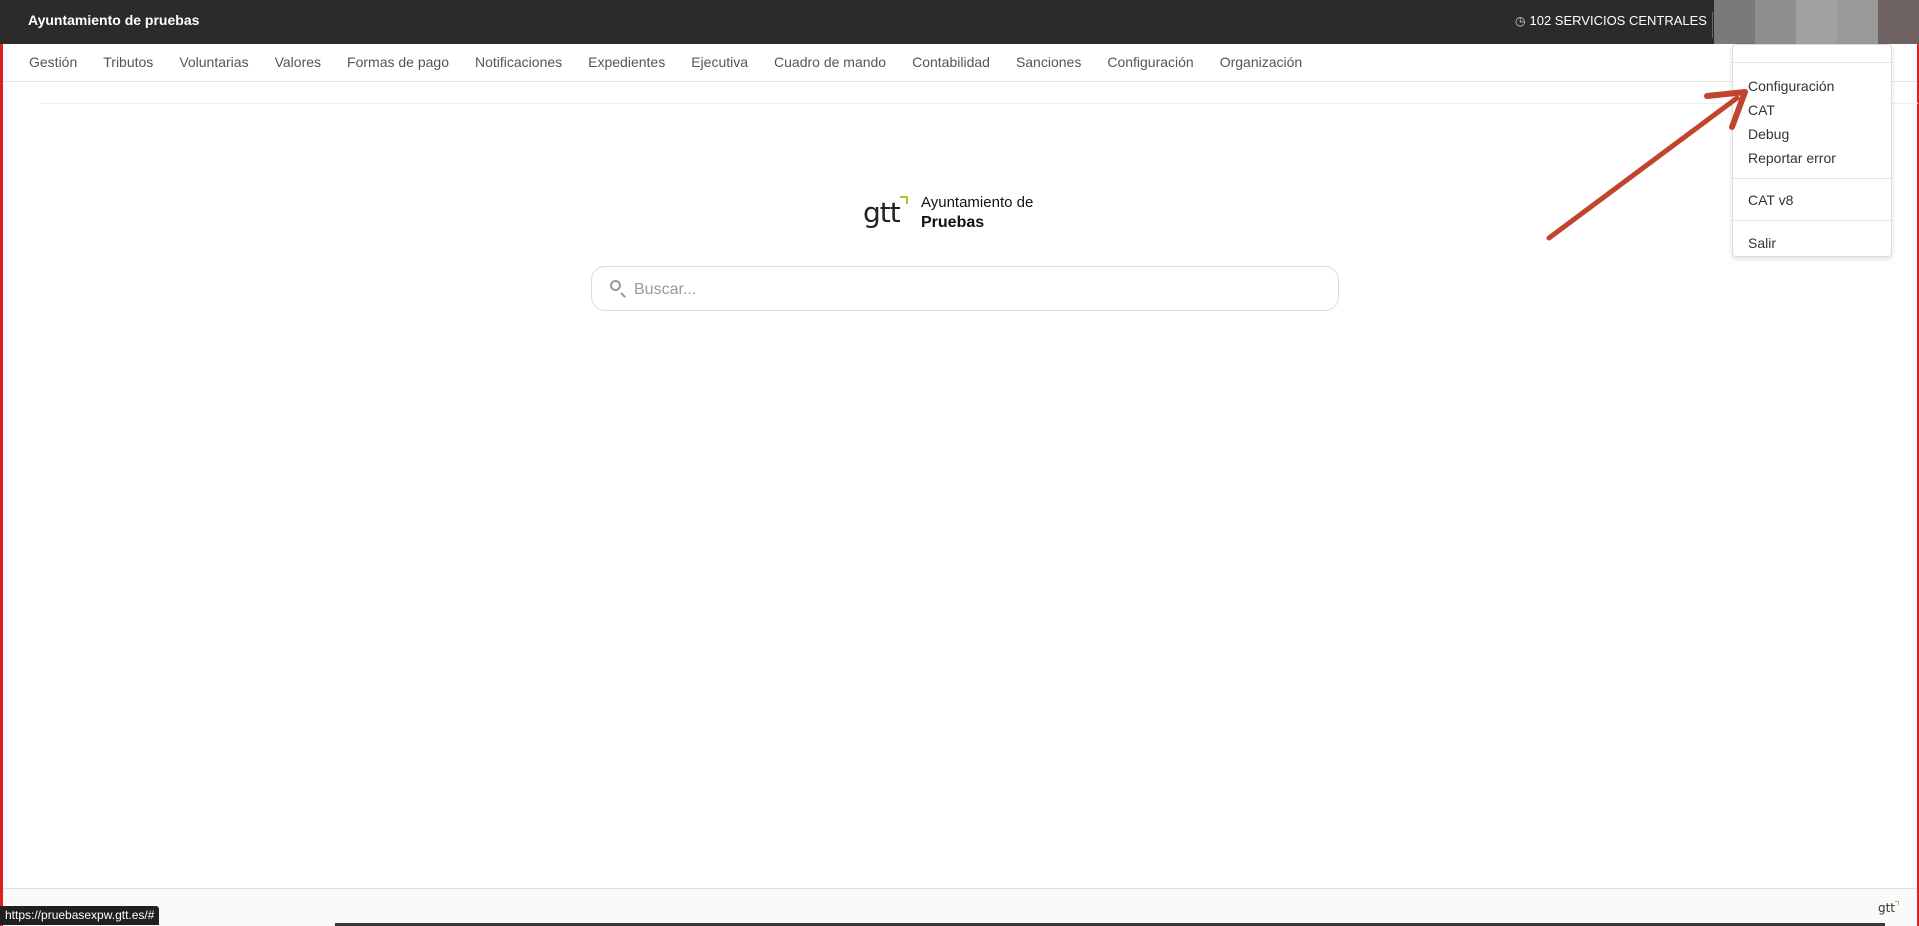 Image resolution: width=1919 pixels, height=926 pixels. I want to click on gtt-logo: gtt, so click(887, 213).